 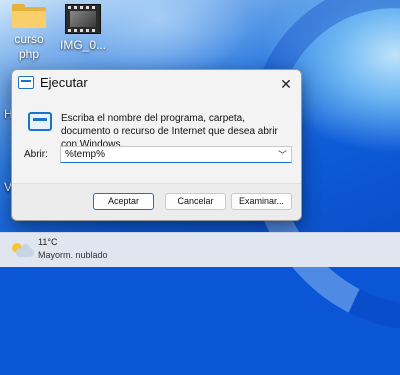 What do you see at coordinates (29, 46) in the screenshot?
I see `desktop-icon-label: curso php` at bounding box center [29, 46].